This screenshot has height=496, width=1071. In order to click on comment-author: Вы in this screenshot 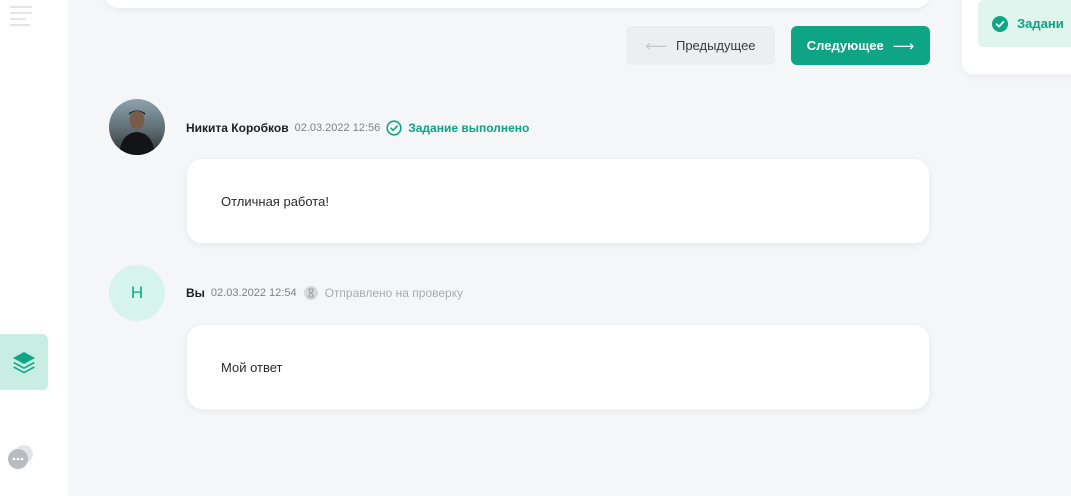, I will do `click(195, 293)`.